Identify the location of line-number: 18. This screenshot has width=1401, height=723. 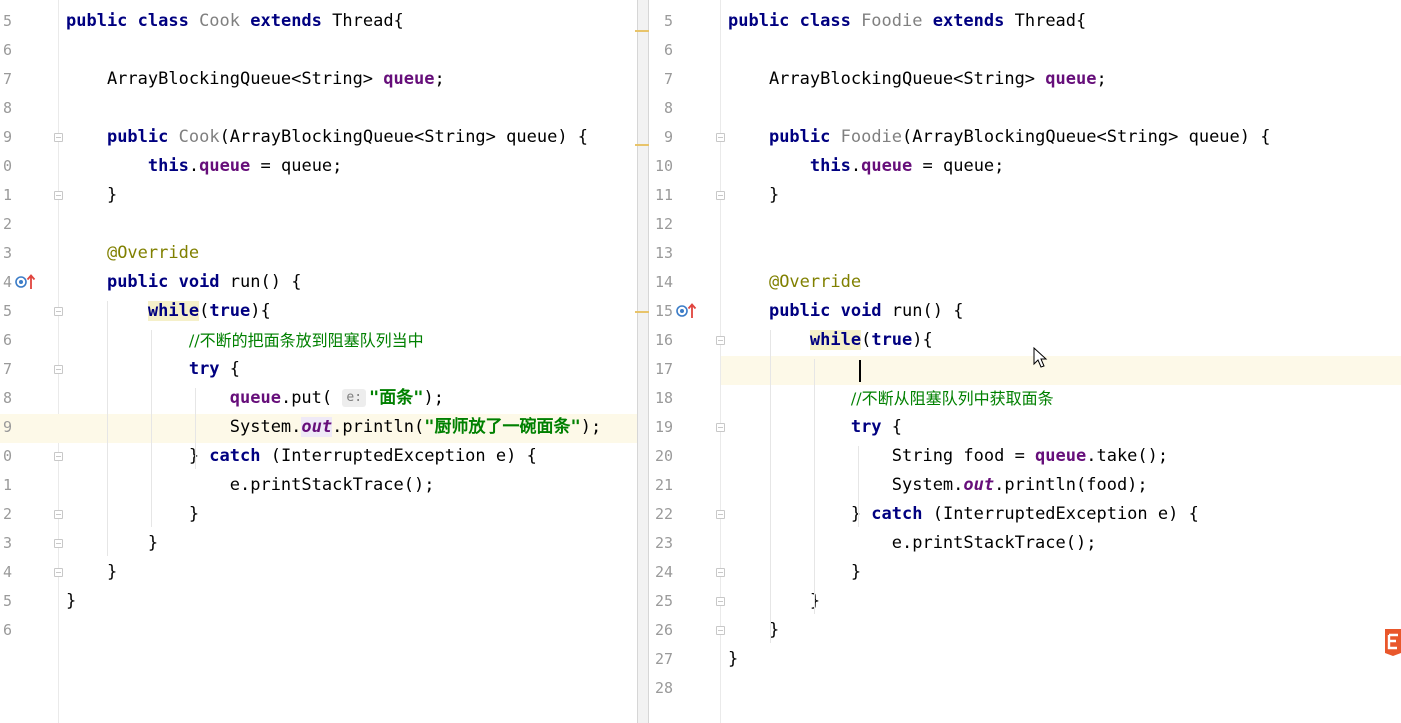
(661, 398).